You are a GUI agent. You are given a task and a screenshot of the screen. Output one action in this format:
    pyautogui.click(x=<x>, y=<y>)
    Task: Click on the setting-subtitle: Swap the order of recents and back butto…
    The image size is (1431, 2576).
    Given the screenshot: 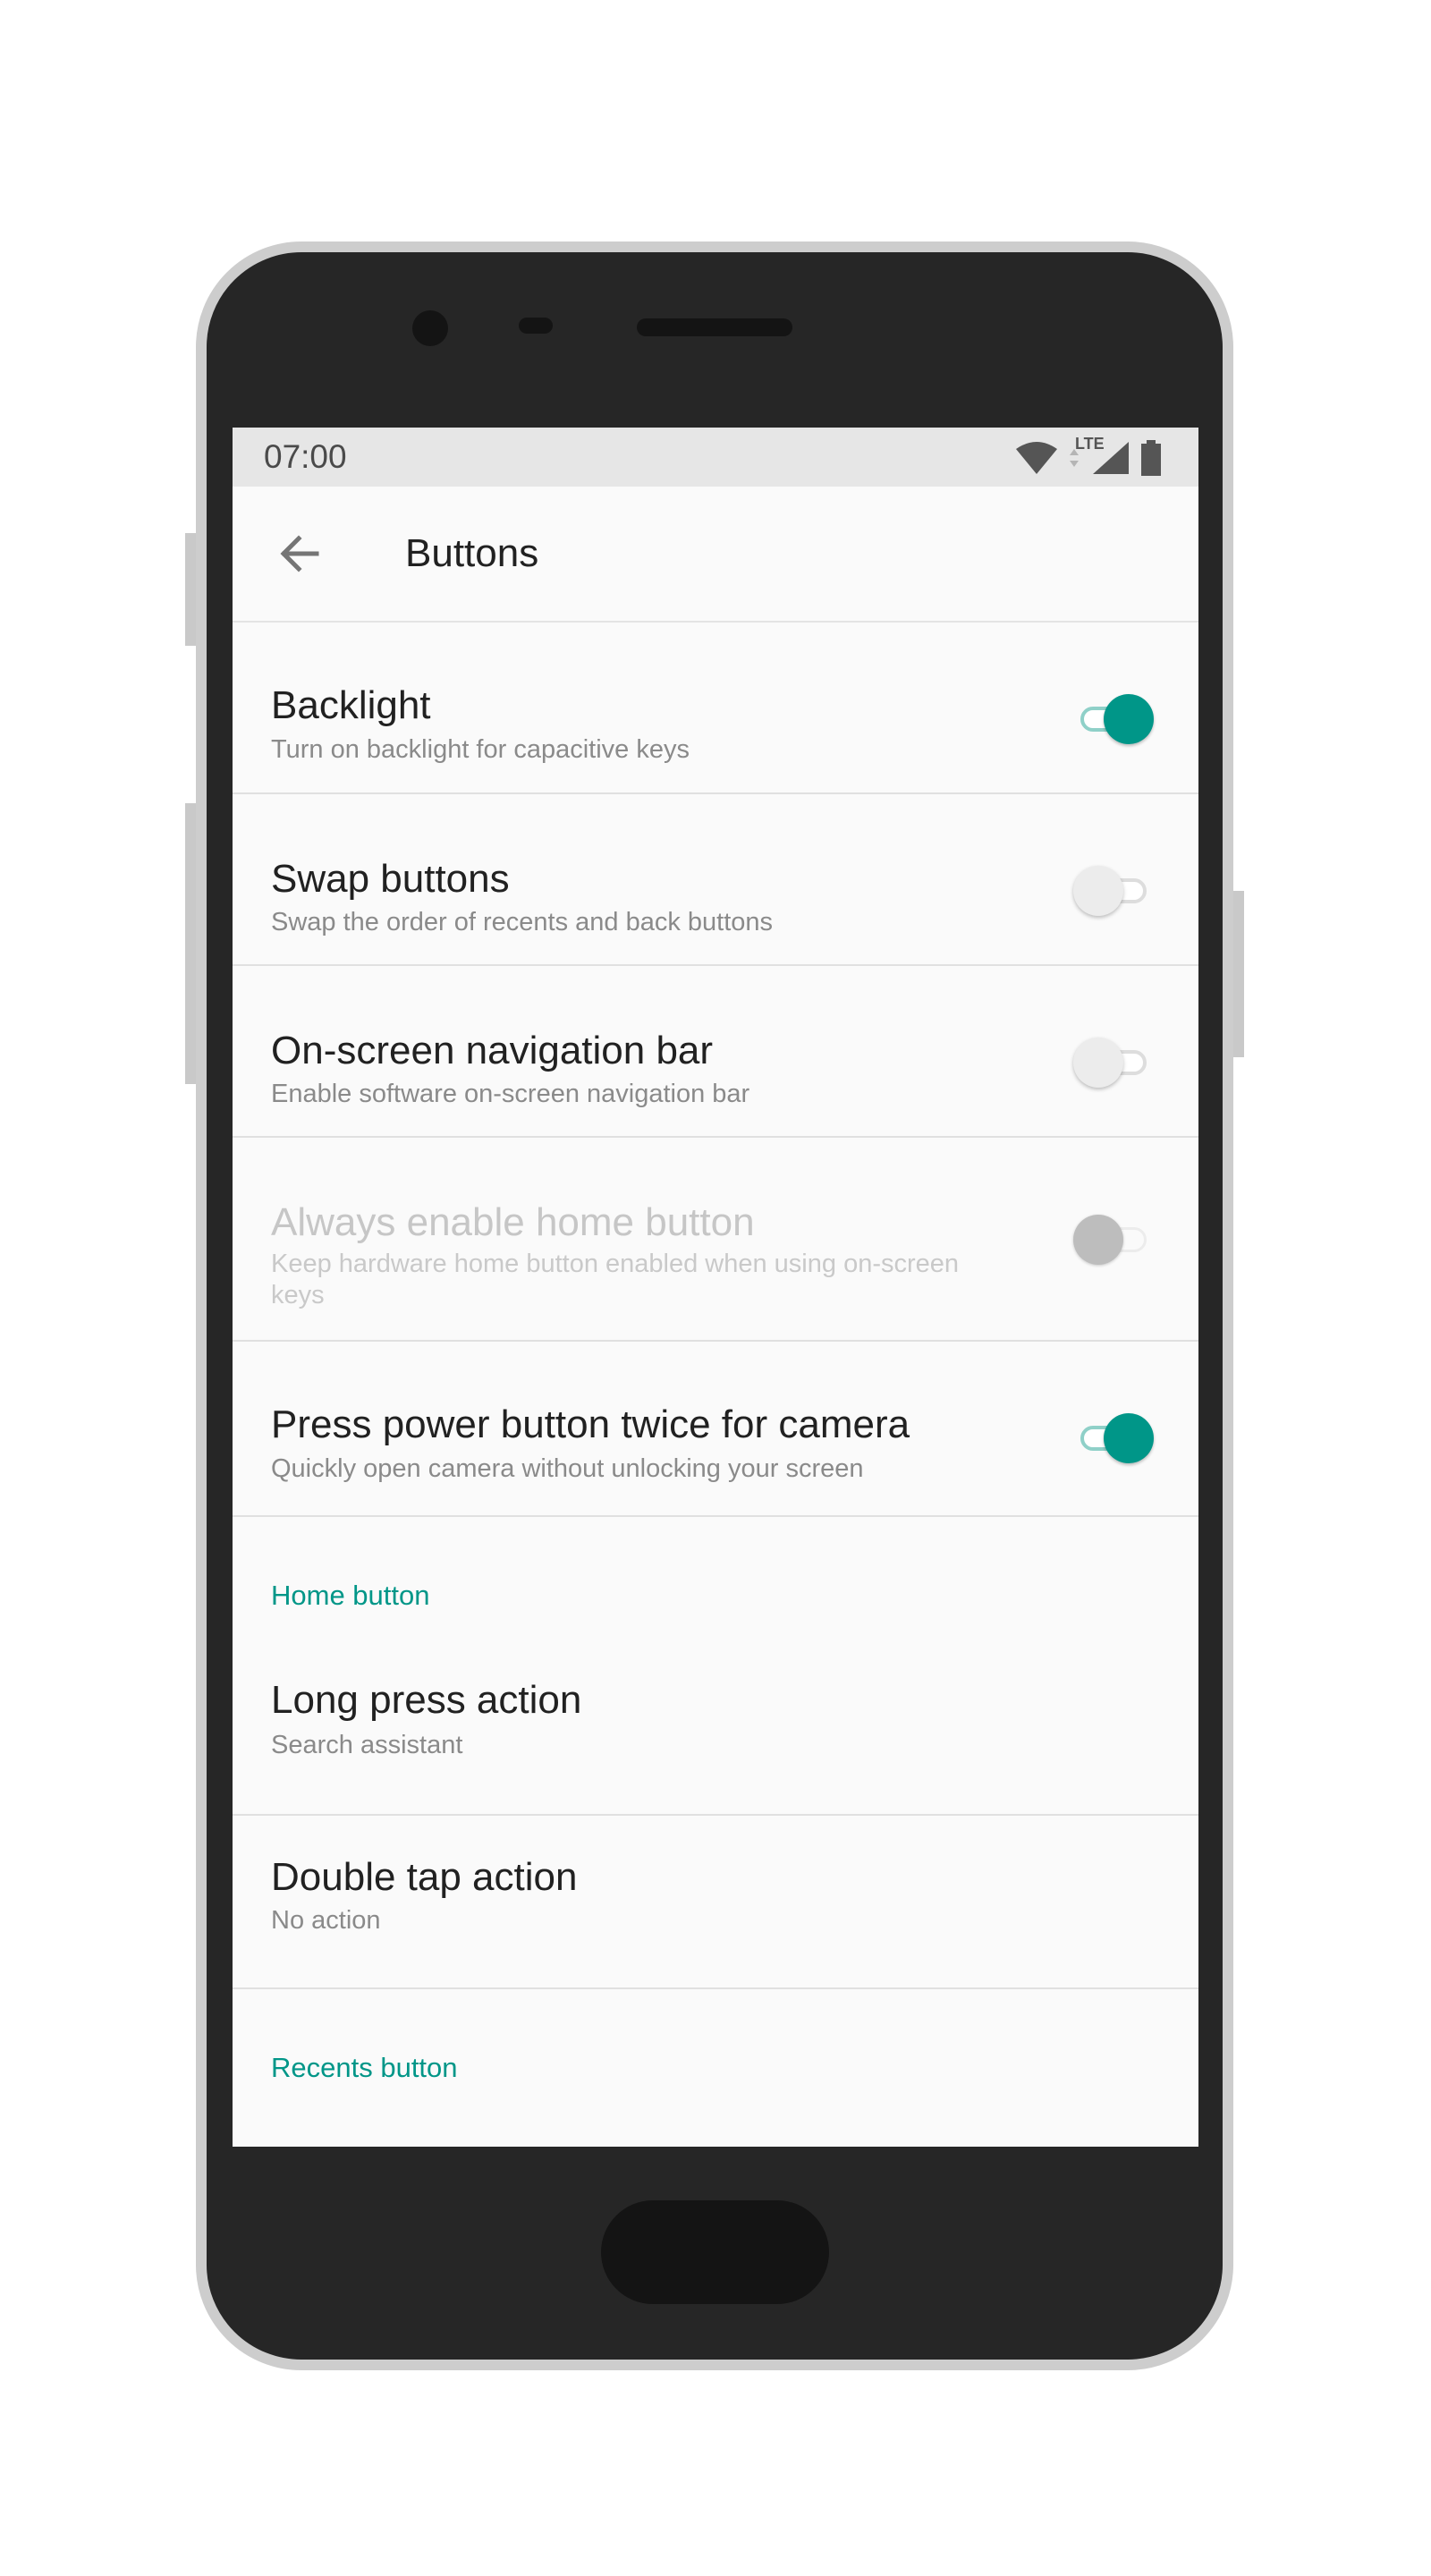 What is the action you would take?
    pyautogui.click(x=523, y=922)
    